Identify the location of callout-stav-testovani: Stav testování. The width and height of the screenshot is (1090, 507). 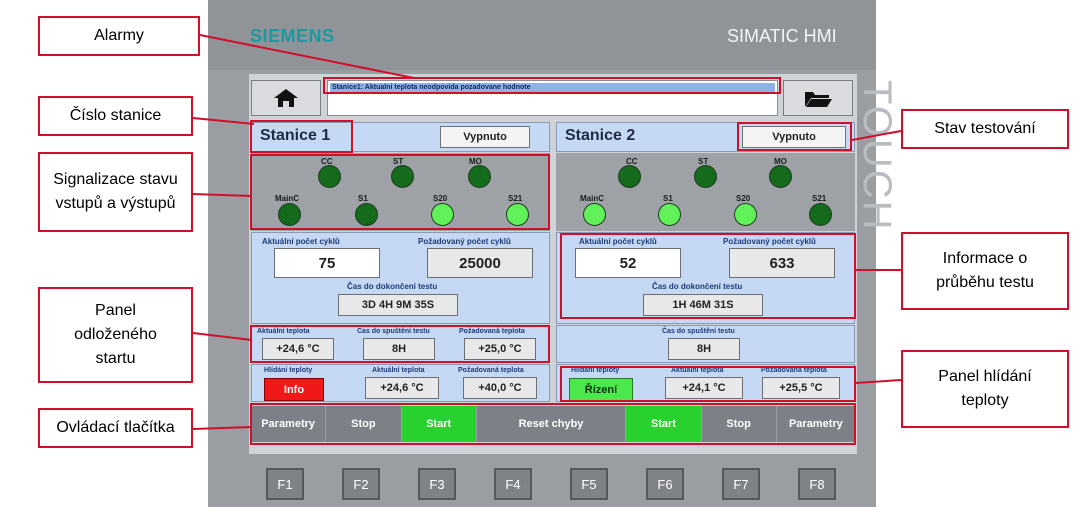
(985, 129).